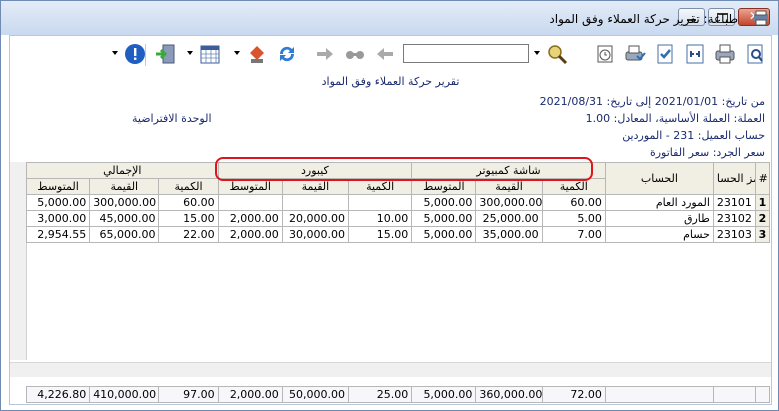 The width and height of the screenshot is (779, 411). Describe the element at coordinates (315, 218) in the screenshot. I see `cell: 20,000.00` at that location.